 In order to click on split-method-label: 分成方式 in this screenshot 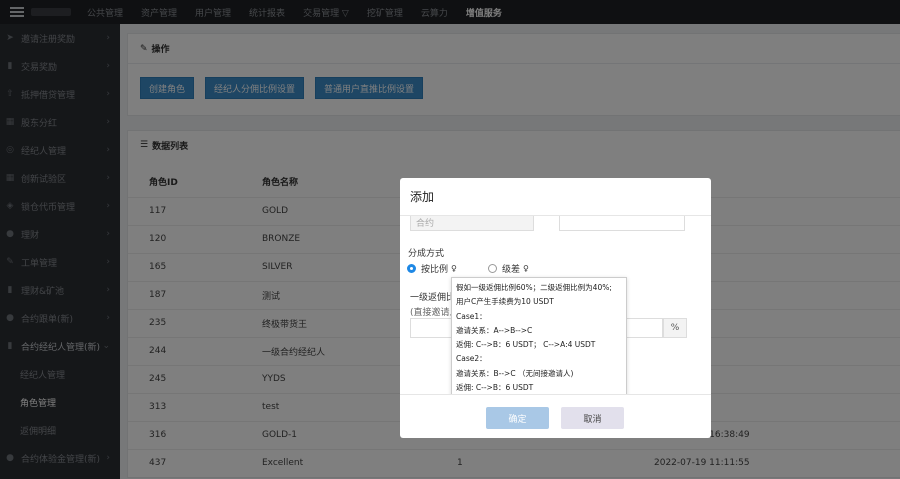, I will do `click(426, 254)`.